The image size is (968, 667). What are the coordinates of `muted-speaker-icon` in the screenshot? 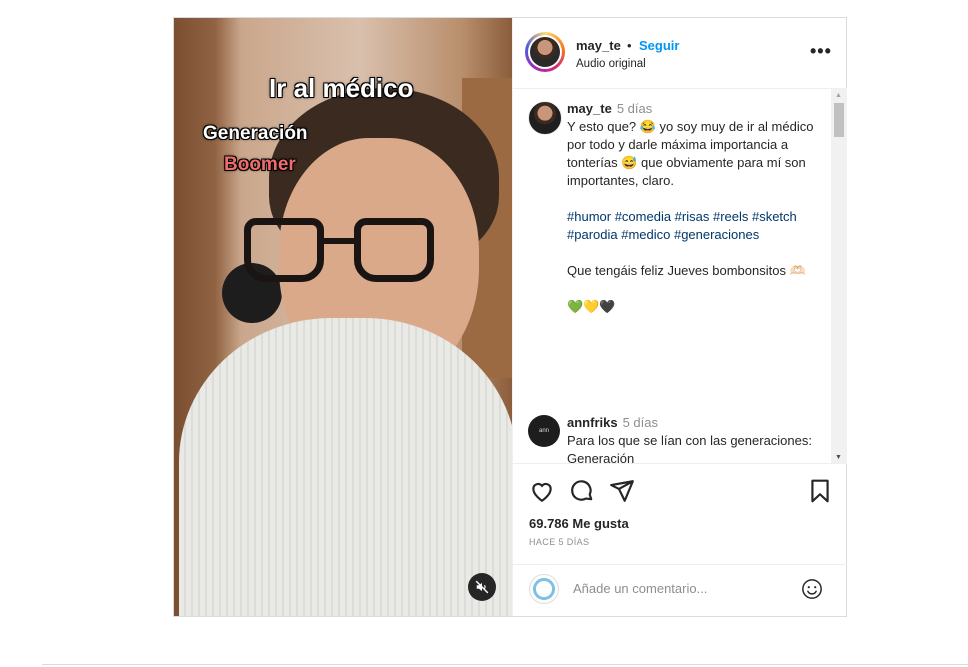 It's located at (482, 587).